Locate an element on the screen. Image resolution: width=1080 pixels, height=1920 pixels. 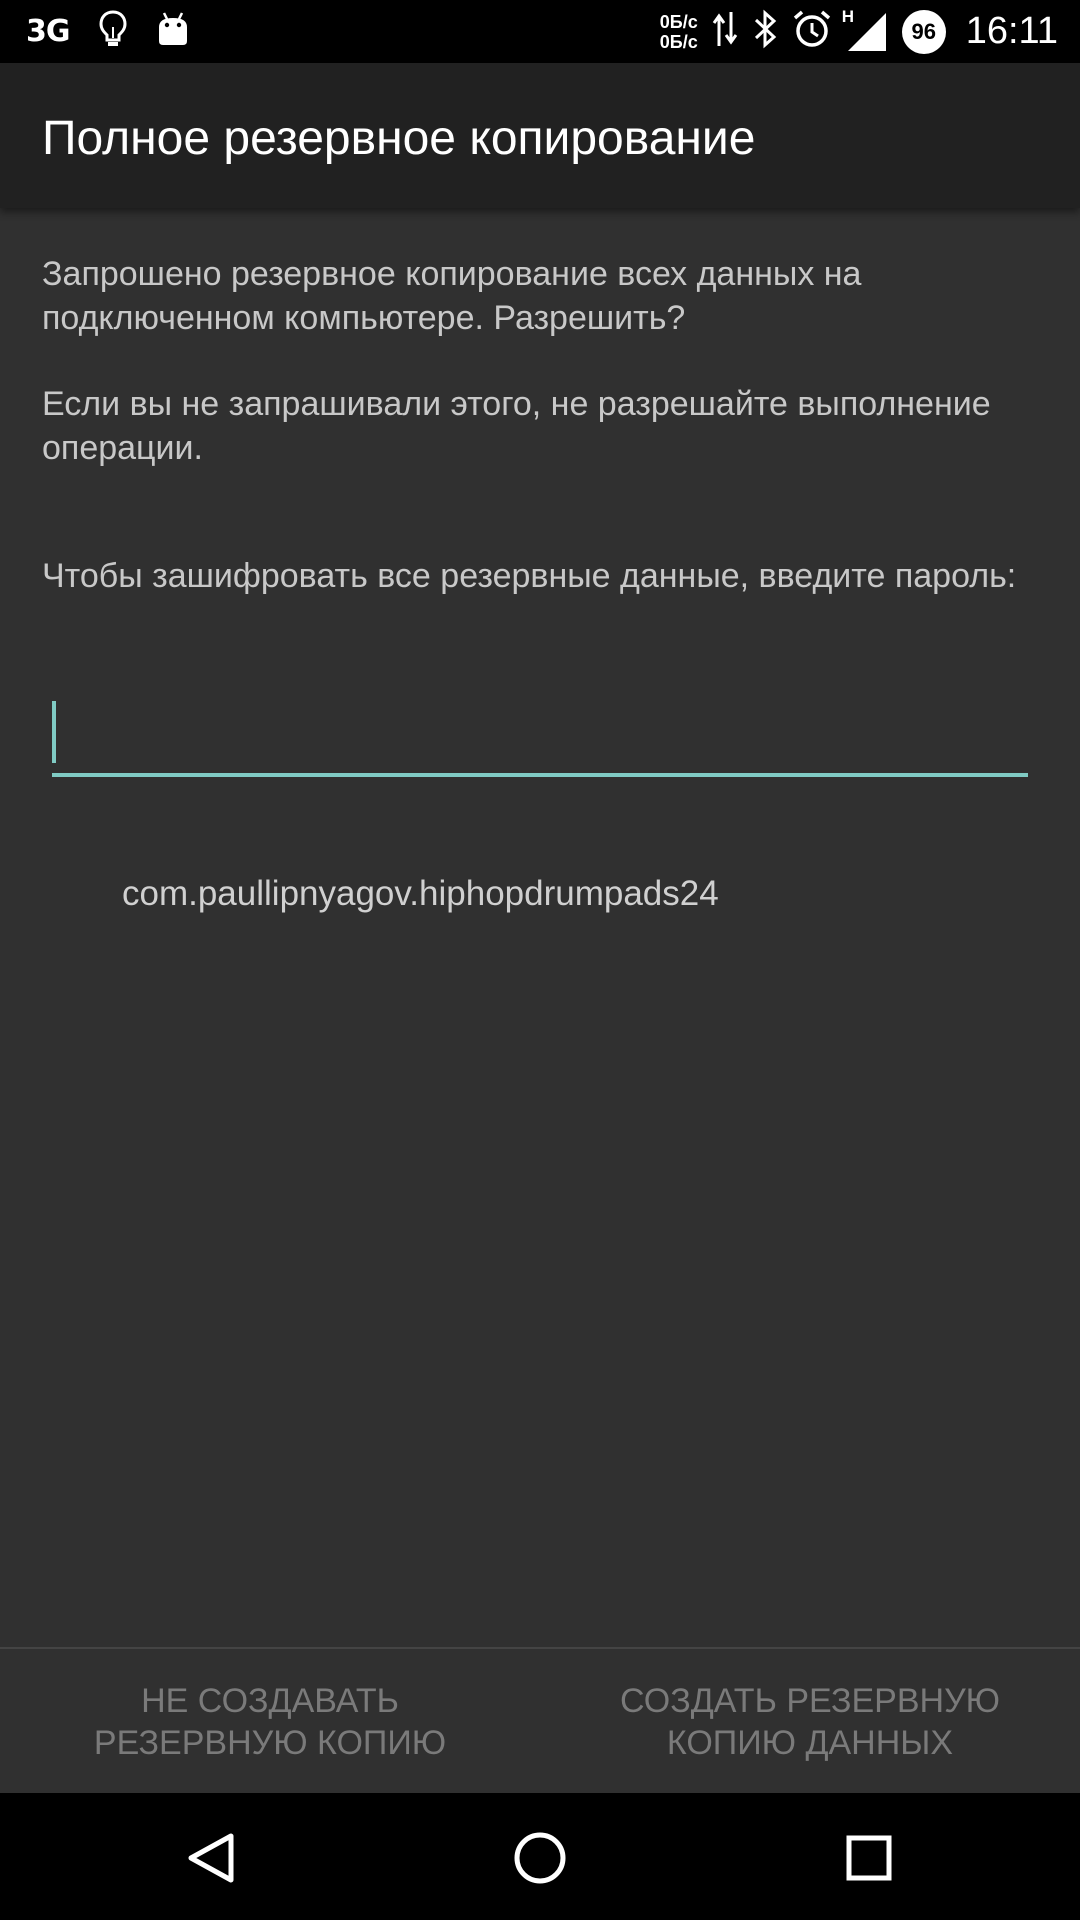
signal-label: H is located at coordinates (847, 16).